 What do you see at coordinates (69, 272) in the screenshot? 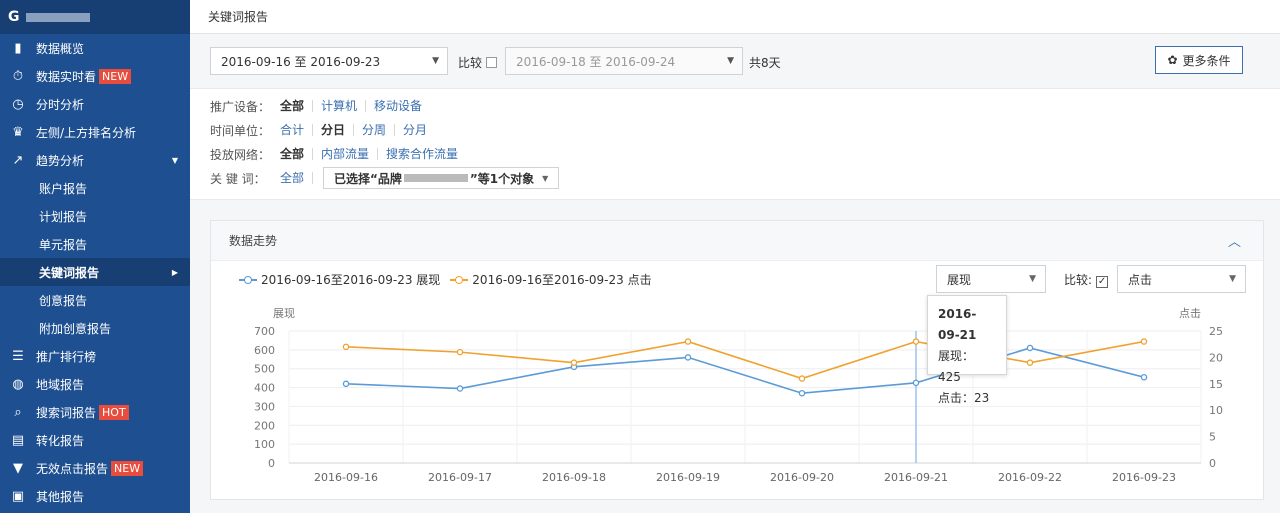
I see `sidebar-item-label: 关键词报告` at bounding box center [69, 272].